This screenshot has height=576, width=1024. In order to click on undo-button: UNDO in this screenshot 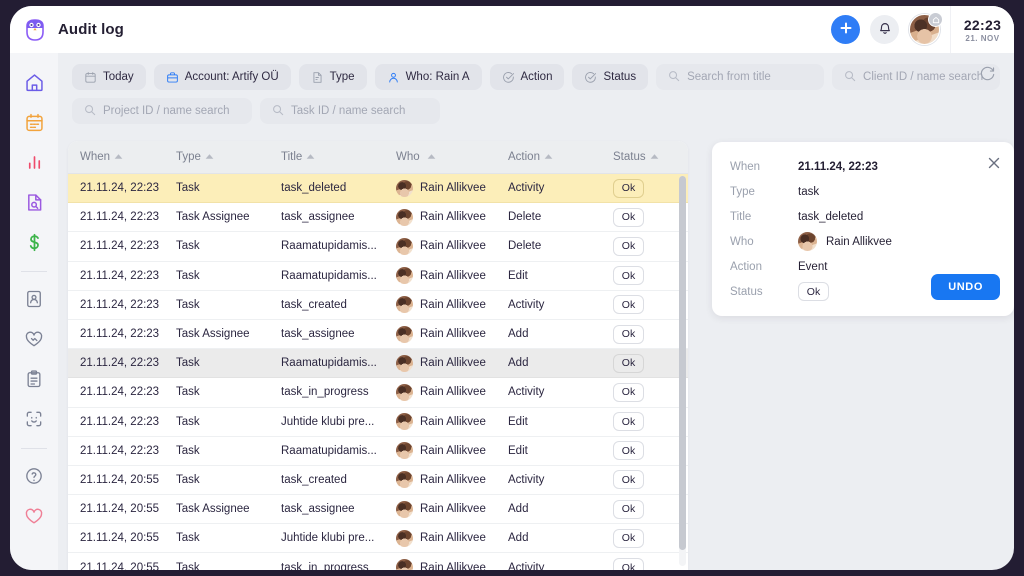, I will do `click(965, 287)`.